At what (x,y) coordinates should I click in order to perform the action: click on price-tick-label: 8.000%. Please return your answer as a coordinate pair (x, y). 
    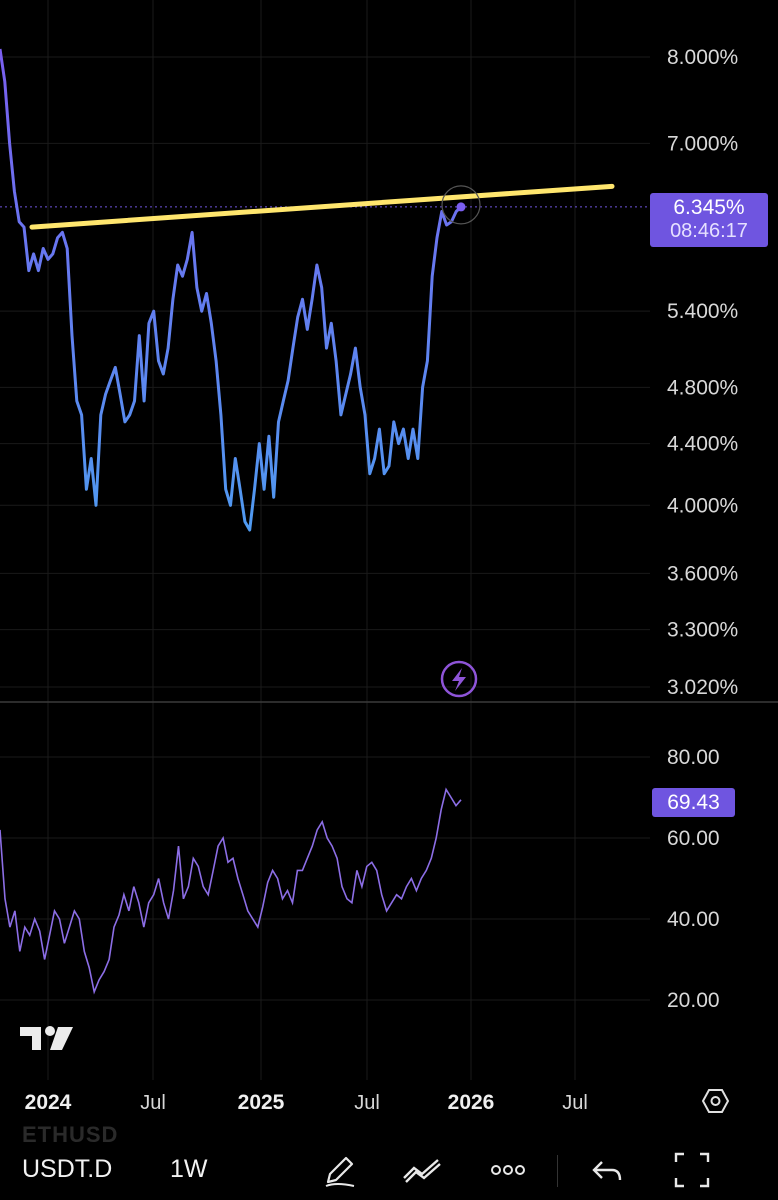
    Looking at the image, I should click on (702, 57).